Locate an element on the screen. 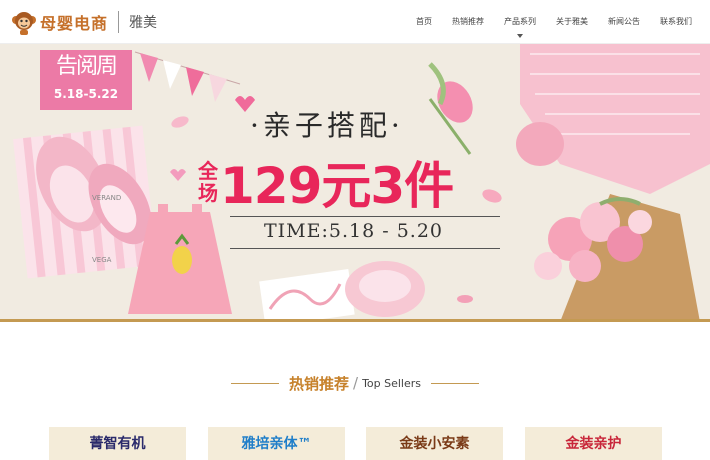  product-cards: 菁智有机 雅培亲体™ 金装小安素 金装亲护 is located at coordinates (355, 443).